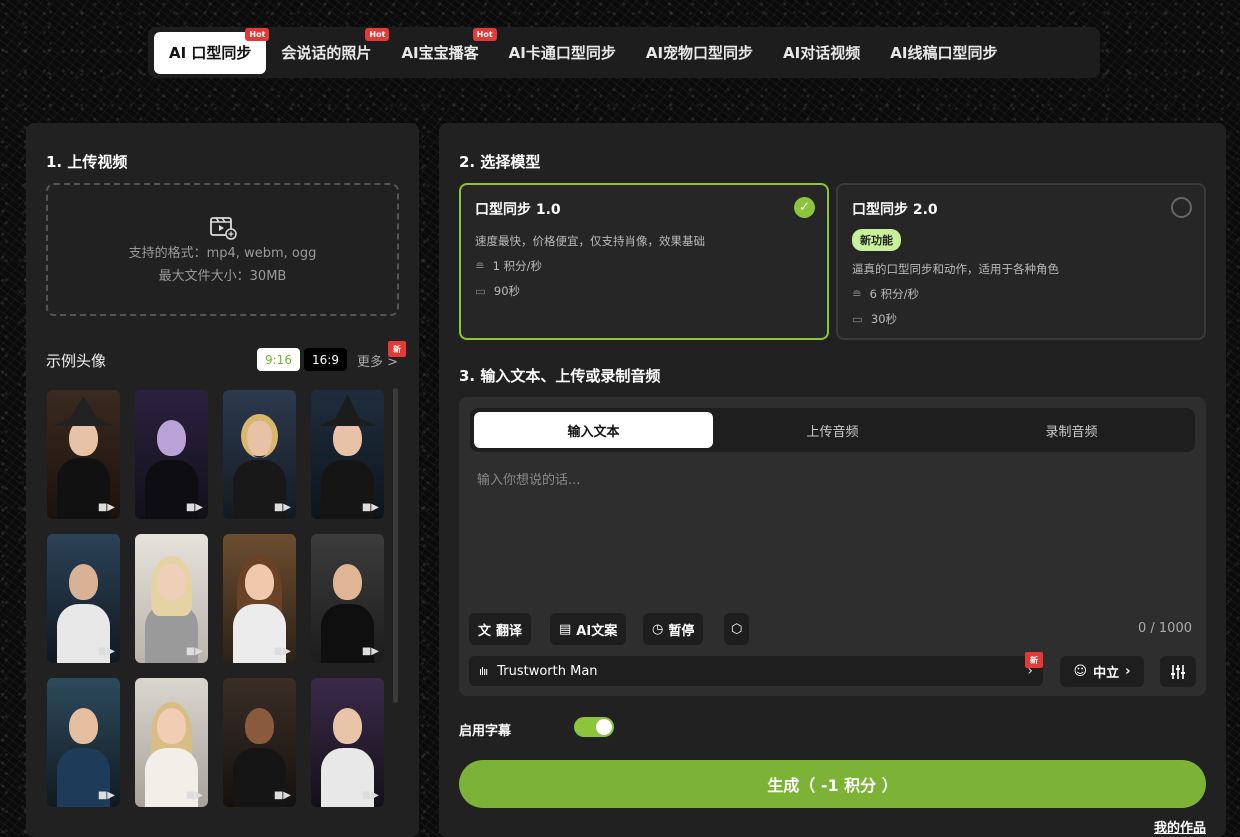  I want to click on tab-input-text: 输入文本, so click(593, 430).